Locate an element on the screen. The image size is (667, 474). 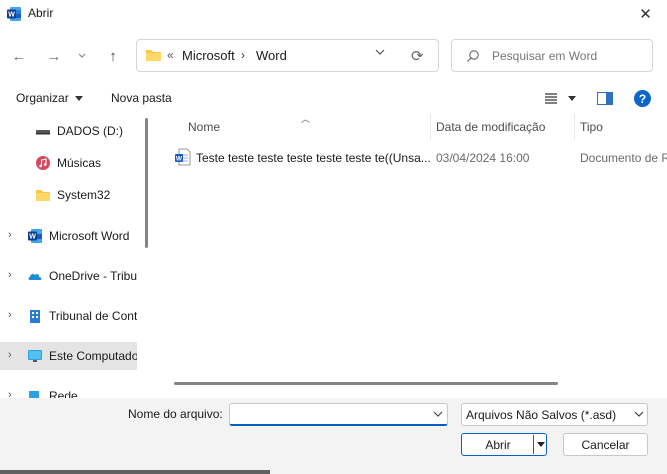
search-box is located at coordinates (552, 55).